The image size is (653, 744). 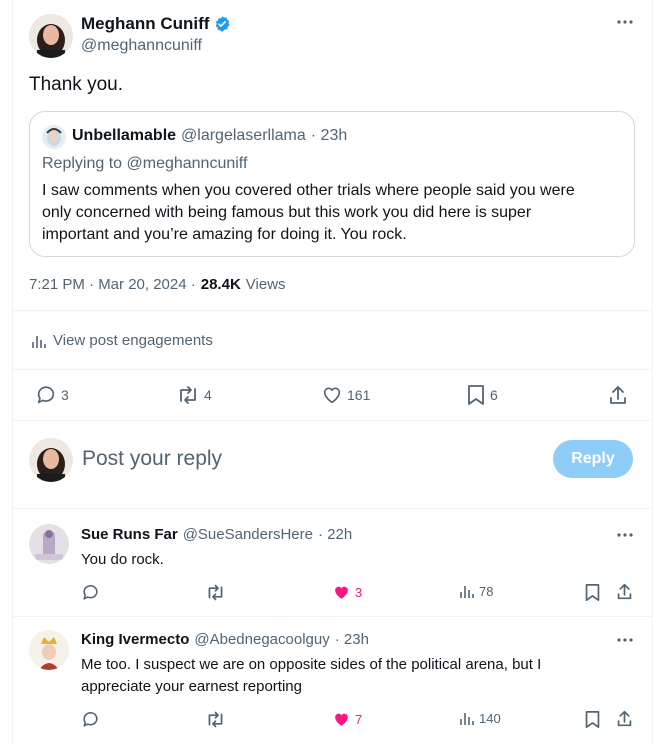 What do you see at coordinates (345, 395) in the screenshot?
I see `like-action: 161` at bounding box center [345, 395].